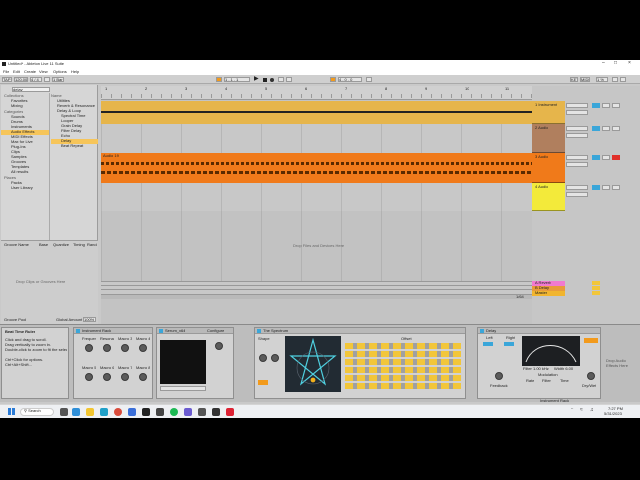  What do you see at coordinates (623, 79) in the screenshot?
I see `computer-midi-icon` at bounding box center [623, 79].